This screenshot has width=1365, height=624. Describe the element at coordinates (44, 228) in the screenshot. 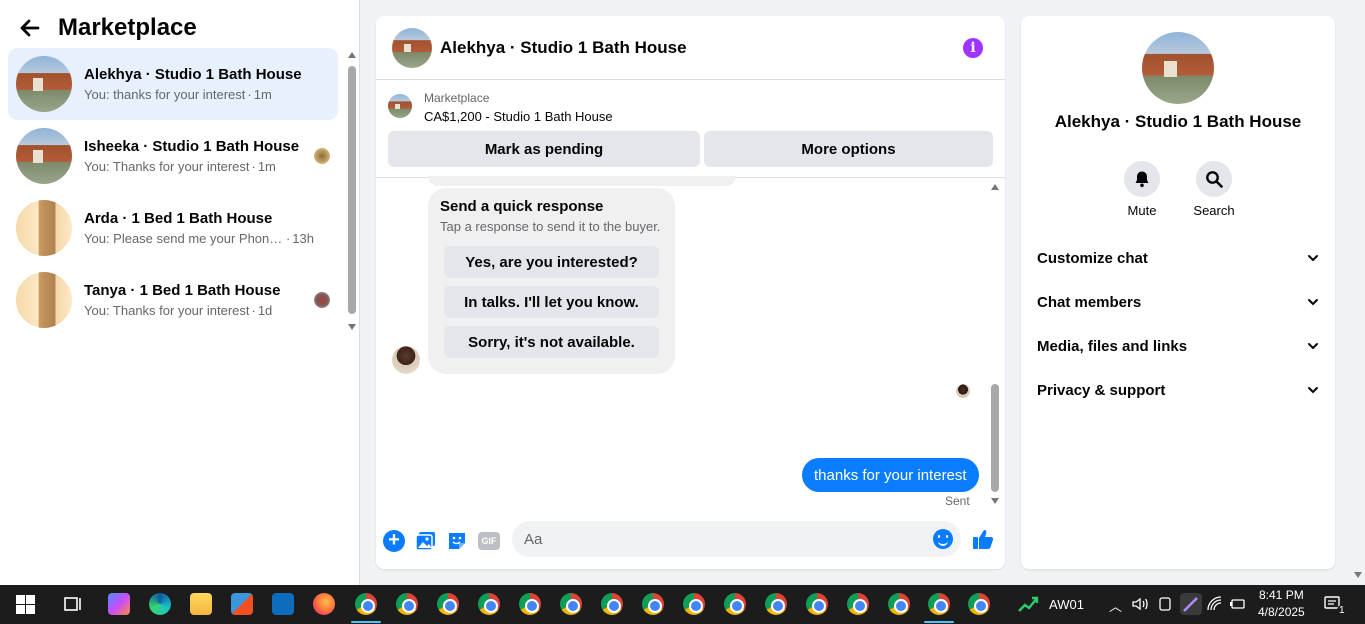

I see `conversation-avatar` at that location.